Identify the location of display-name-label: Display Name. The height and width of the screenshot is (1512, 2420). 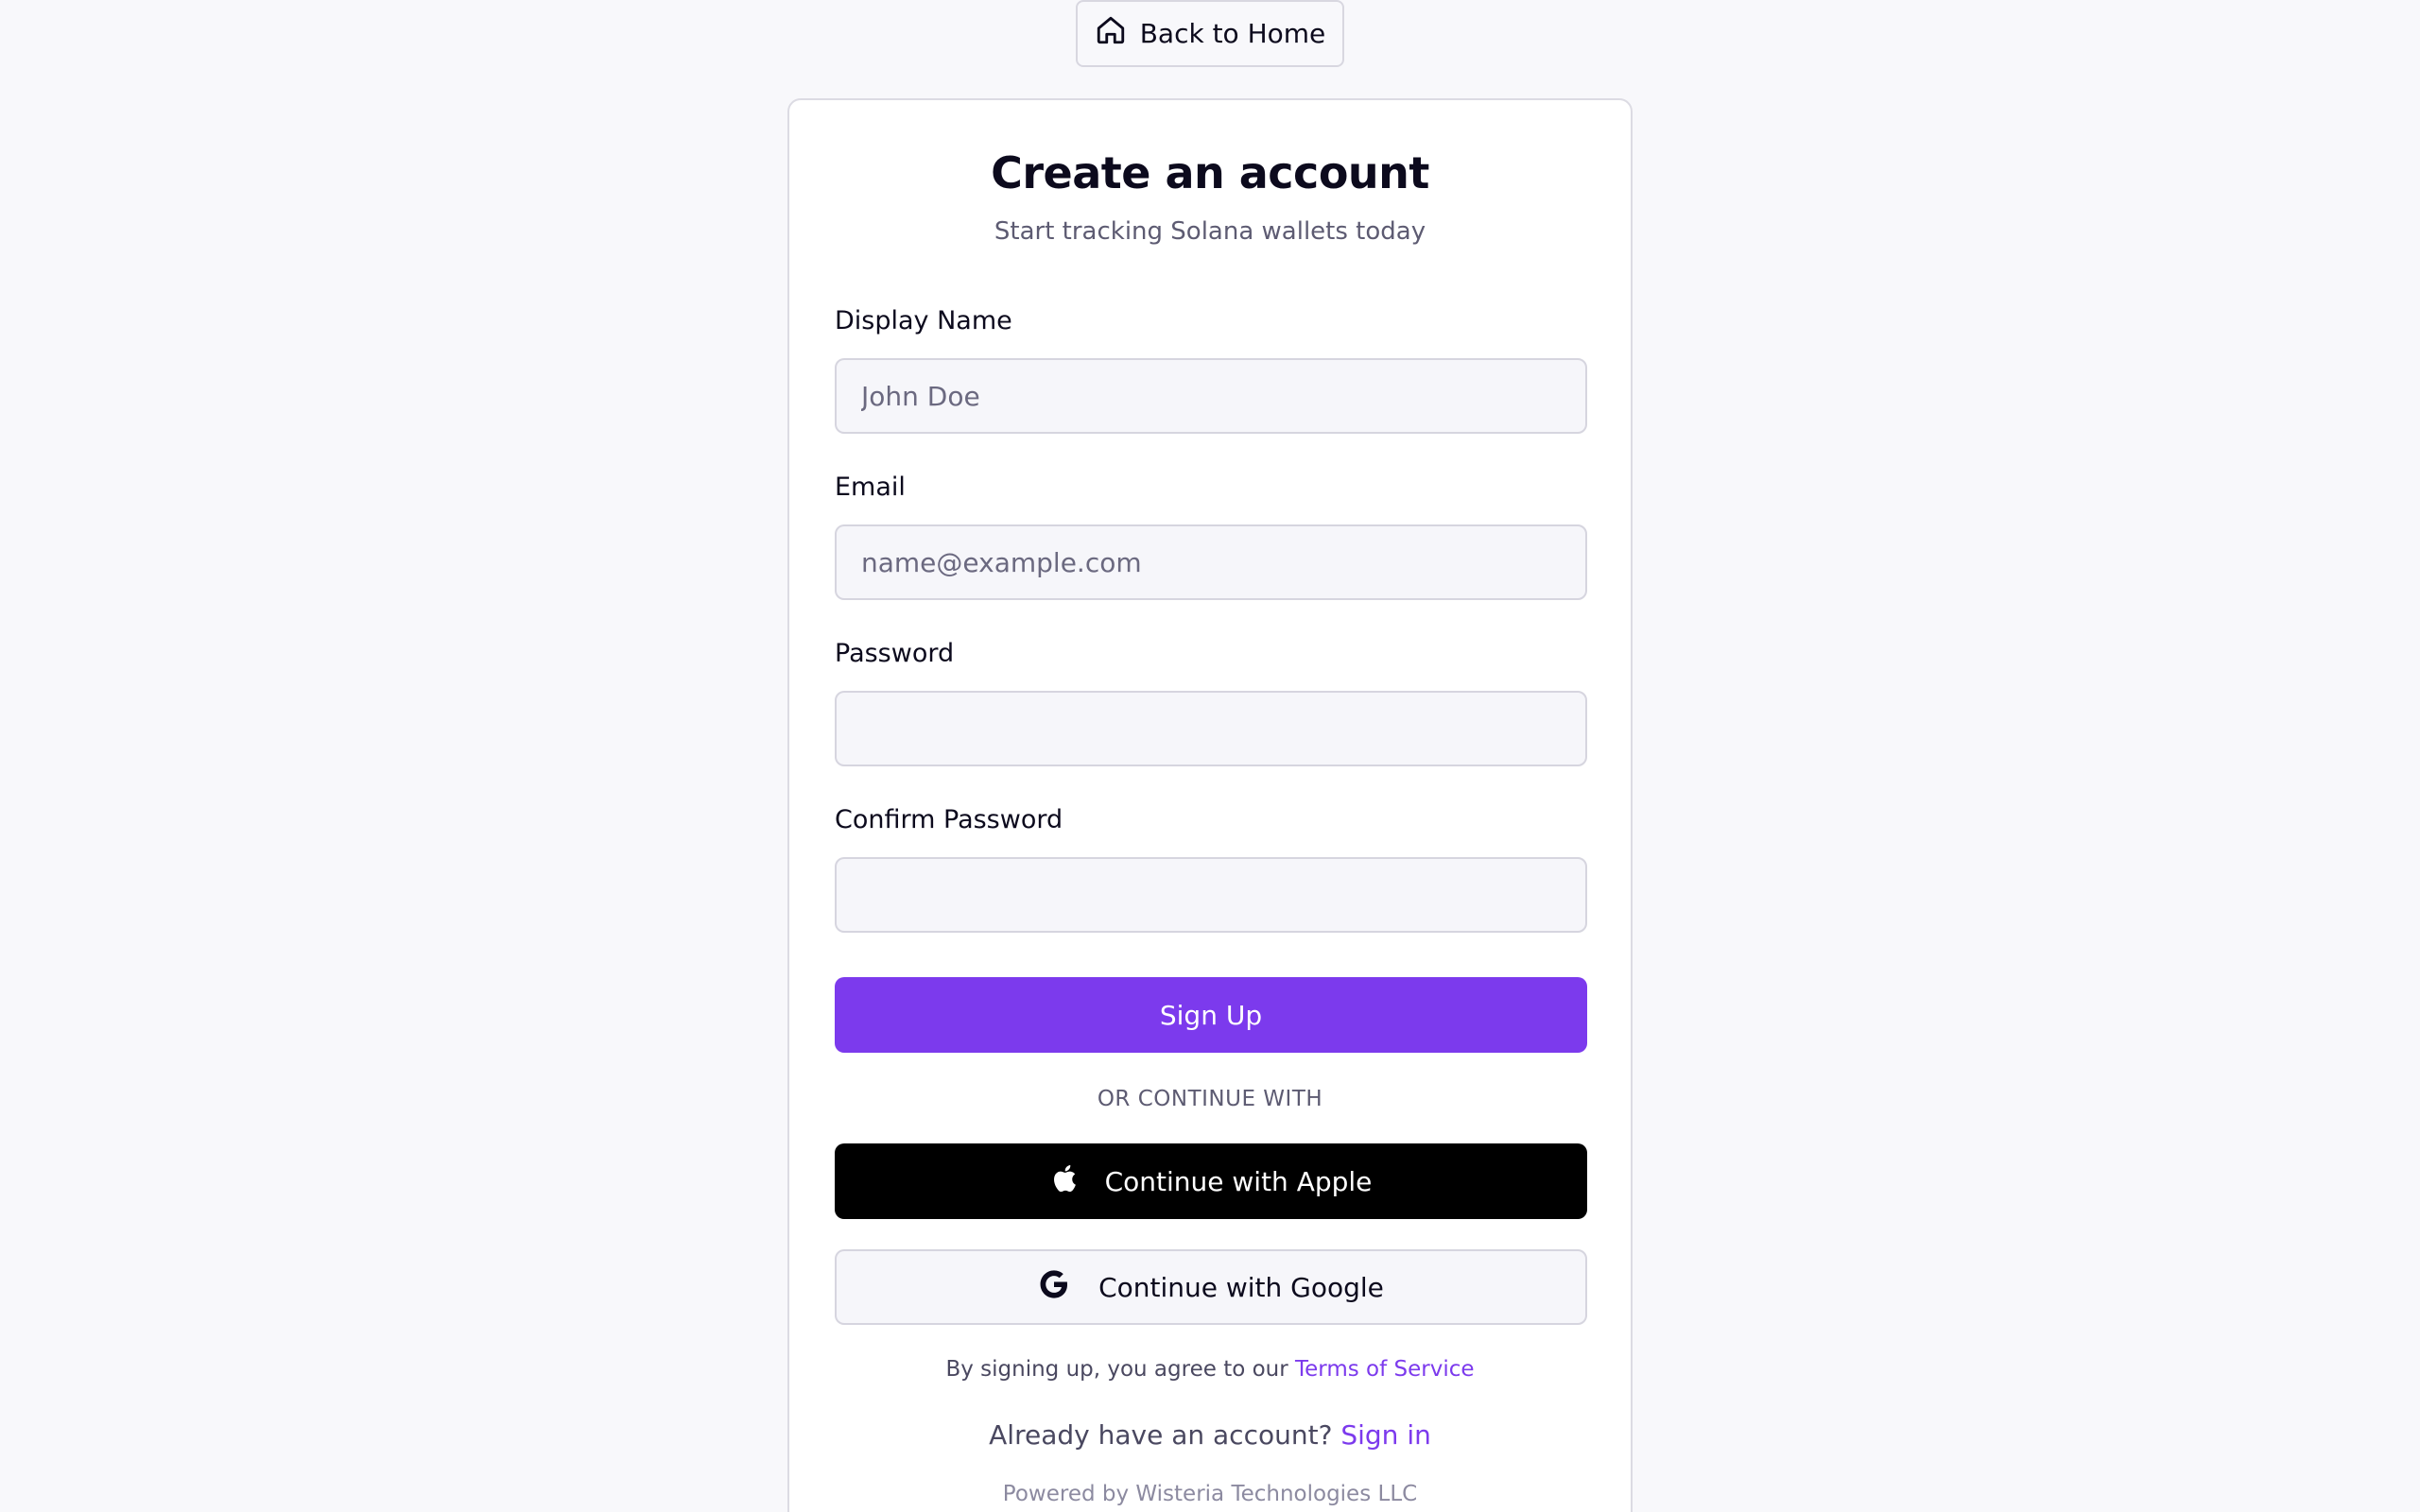
(923, 320).